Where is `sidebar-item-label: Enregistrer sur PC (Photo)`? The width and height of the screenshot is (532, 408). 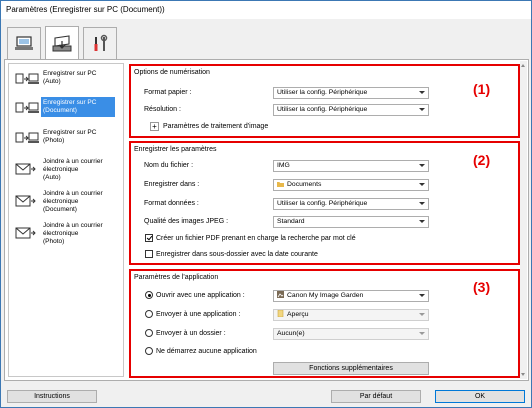
sidebar-item-label: Enregistrer sur PC (Photo) is located at coordinates (70, 136).